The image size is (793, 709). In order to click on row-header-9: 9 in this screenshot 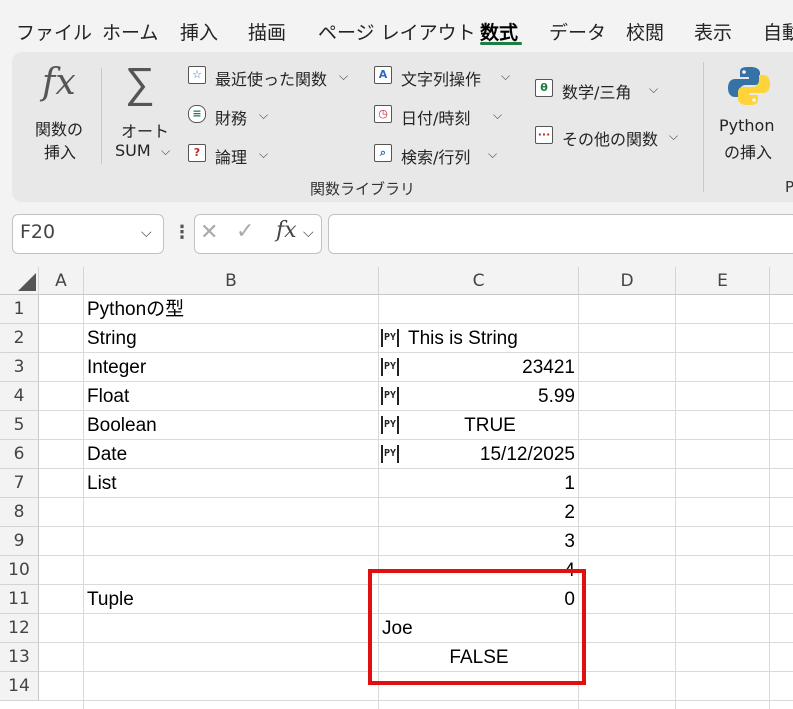, I will do `click(19, 541)`.